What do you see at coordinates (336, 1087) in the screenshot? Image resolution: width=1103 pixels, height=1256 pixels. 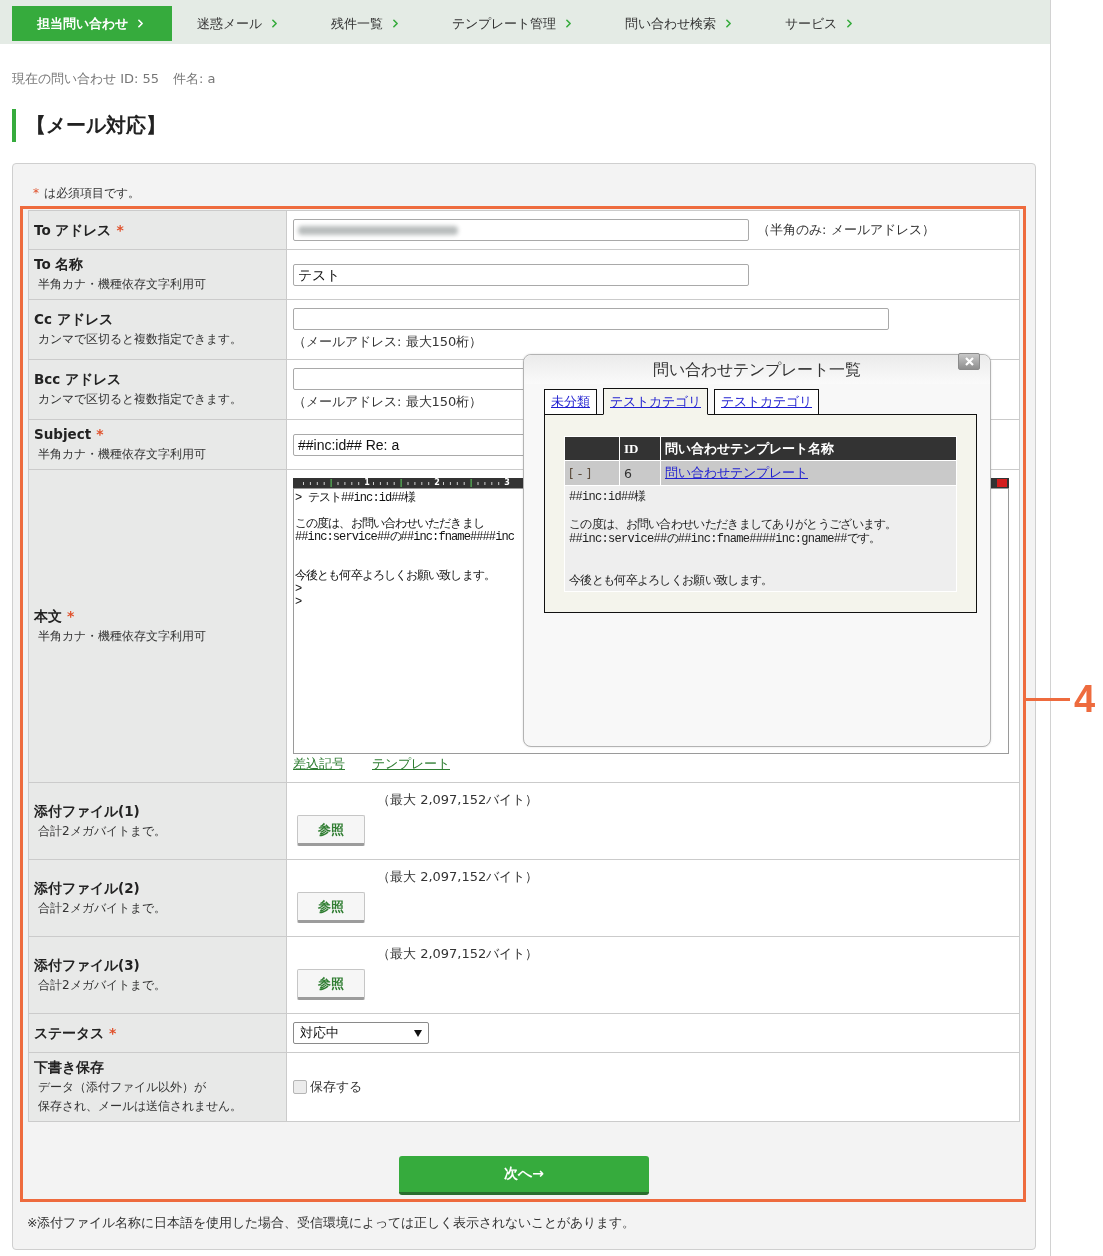 I see `checkbox-label: 保存する` at bounding box center [336, 1087].